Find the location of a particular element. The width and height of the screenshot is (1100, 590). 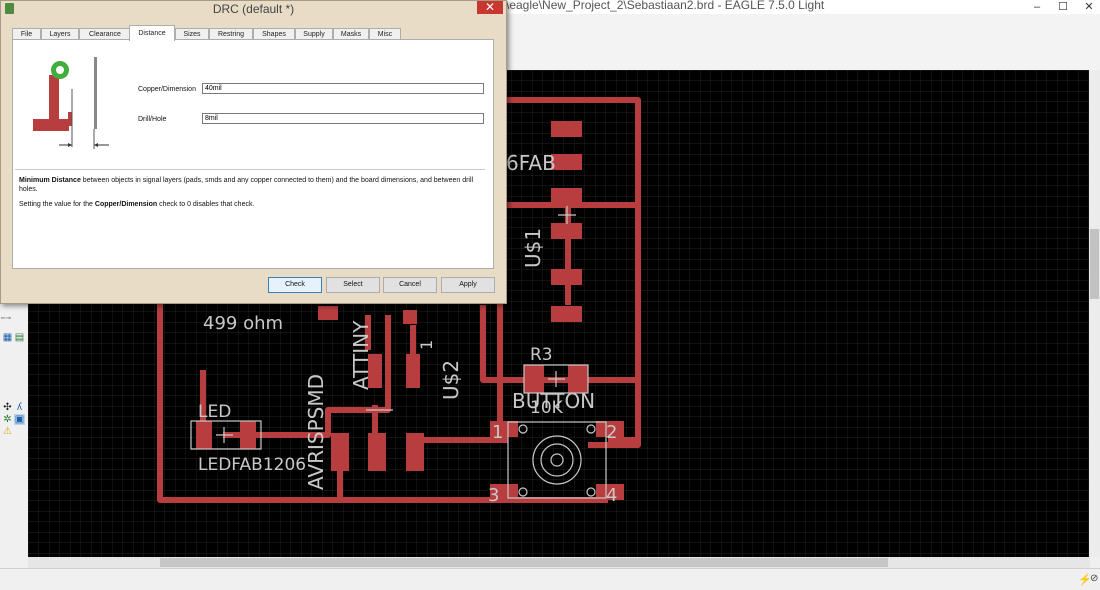

minimize-button: – is located at coordinates (1037, 7).